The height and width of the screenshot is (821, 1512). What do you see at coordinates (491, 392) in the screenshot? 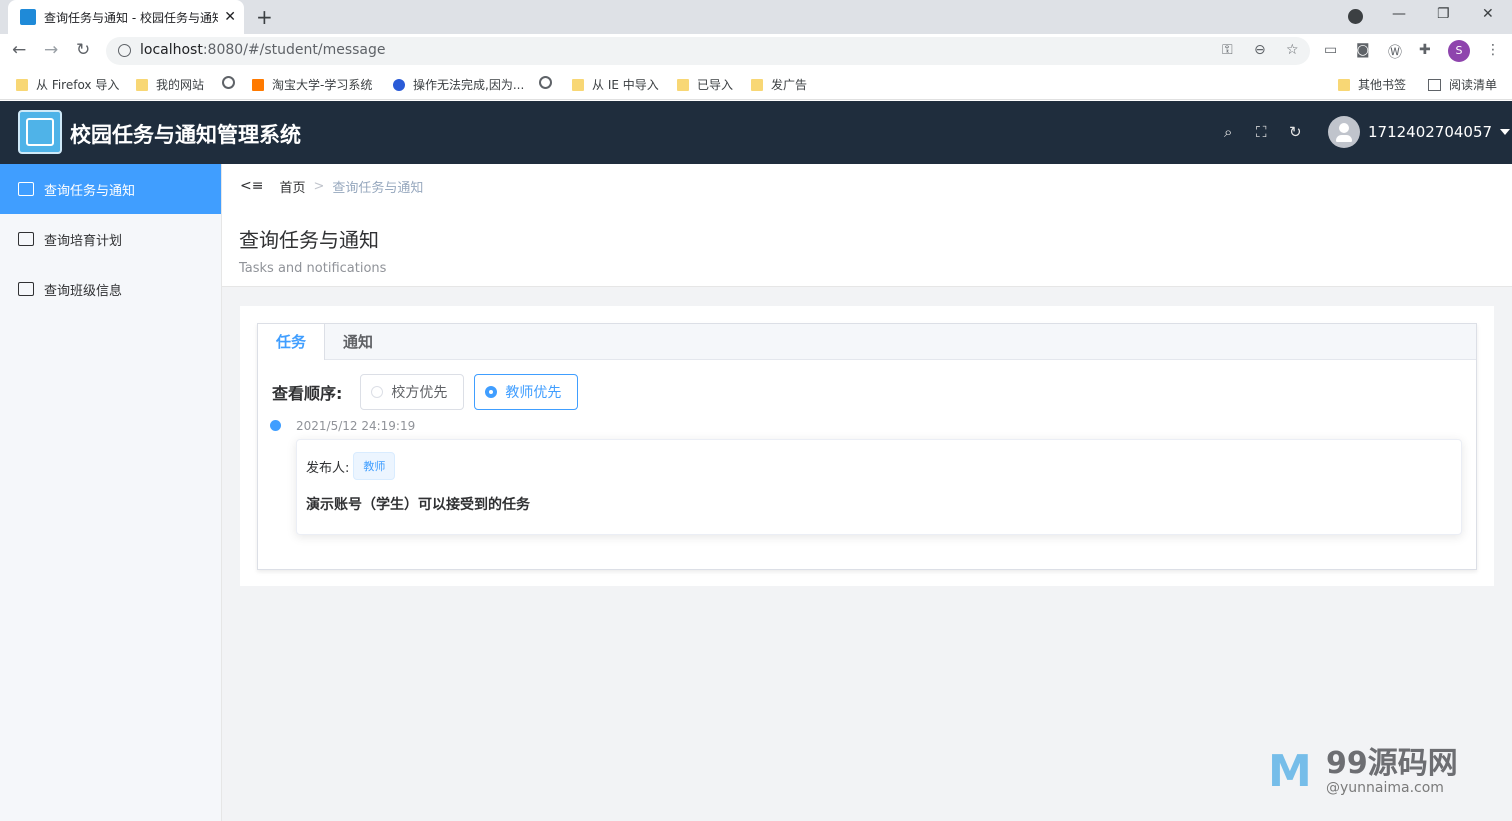
I see `radio-checked-icon` at bounding box center [491, 392].